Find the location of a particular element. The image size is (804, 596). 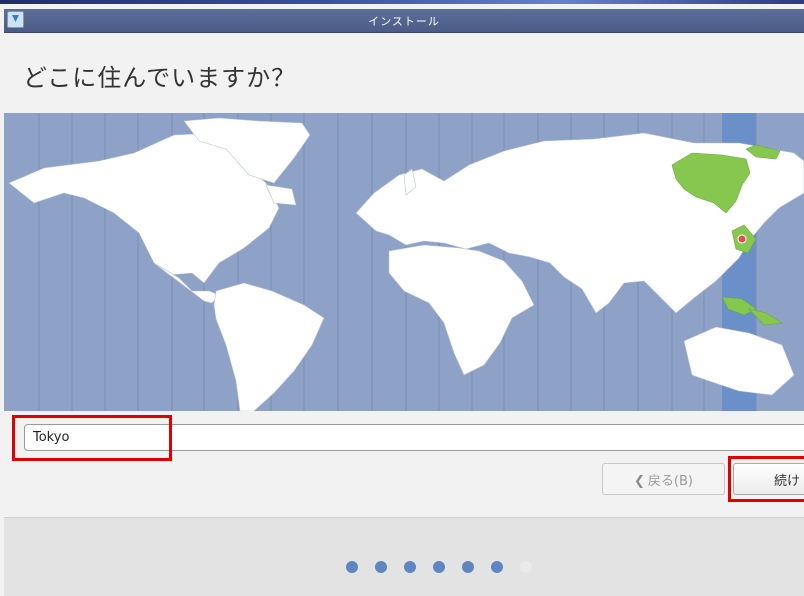

back-button: ❮ 戻る(B) is located at coordinates (663, 479).